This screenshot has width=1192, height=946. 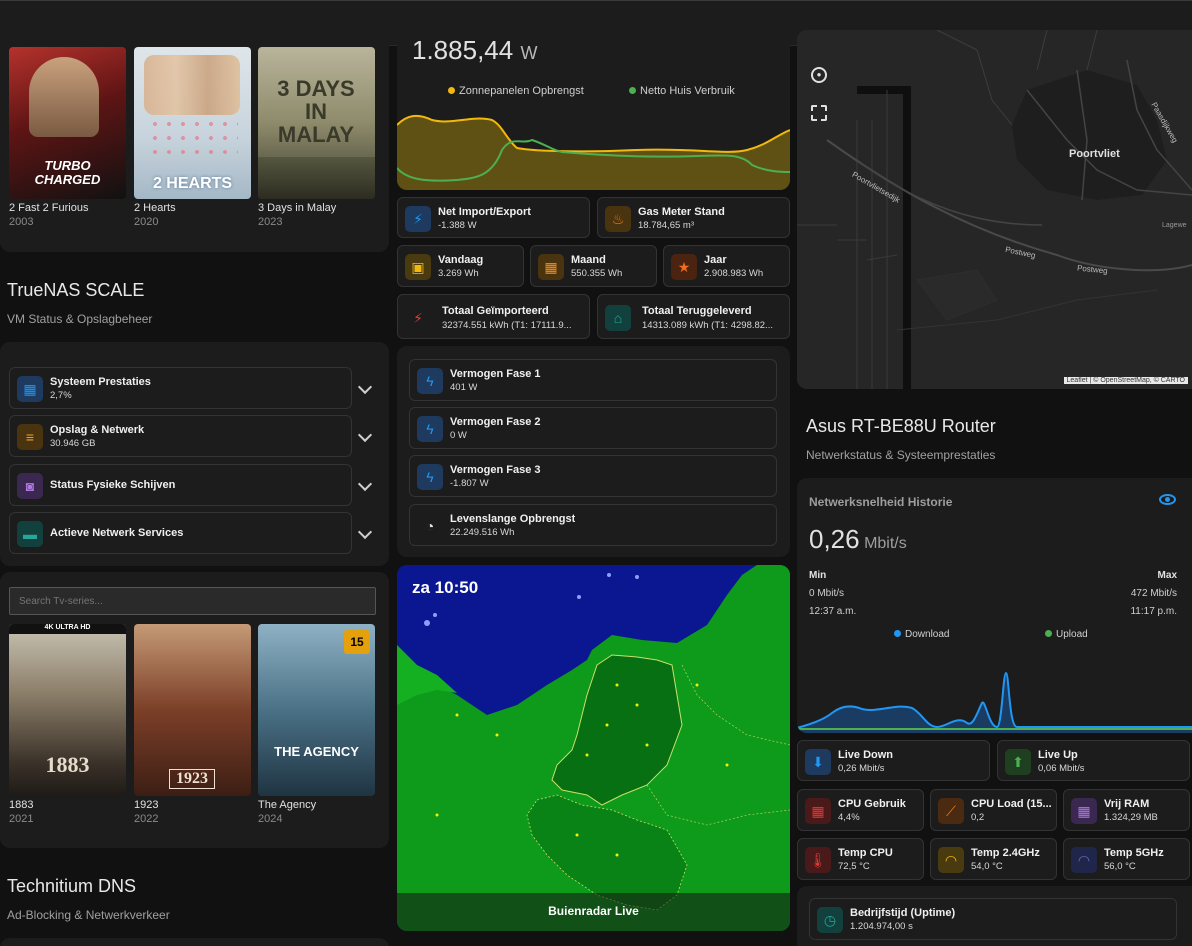 I want to click on tile-value: 3.269 Wh, so click(x=458, y=273).